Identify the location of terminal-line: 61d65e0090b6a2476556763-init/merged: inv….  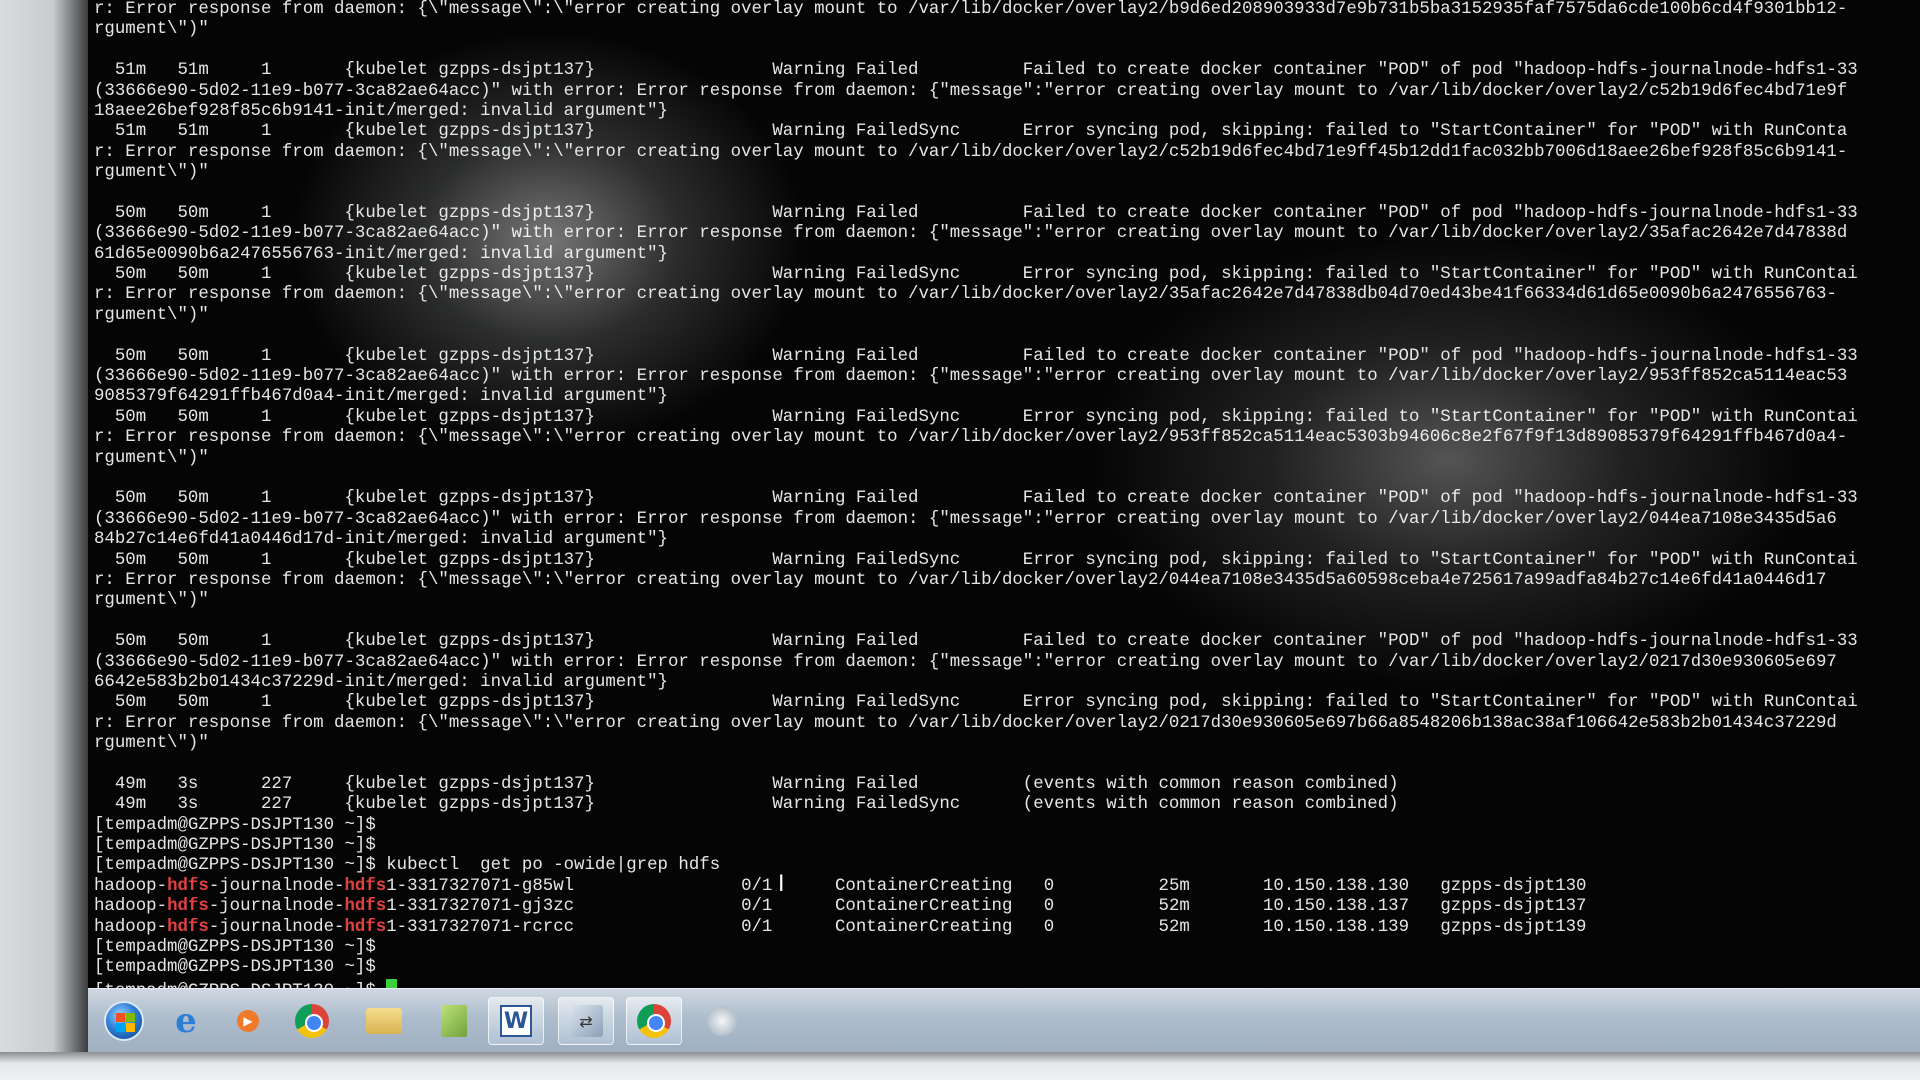
(381, 254).